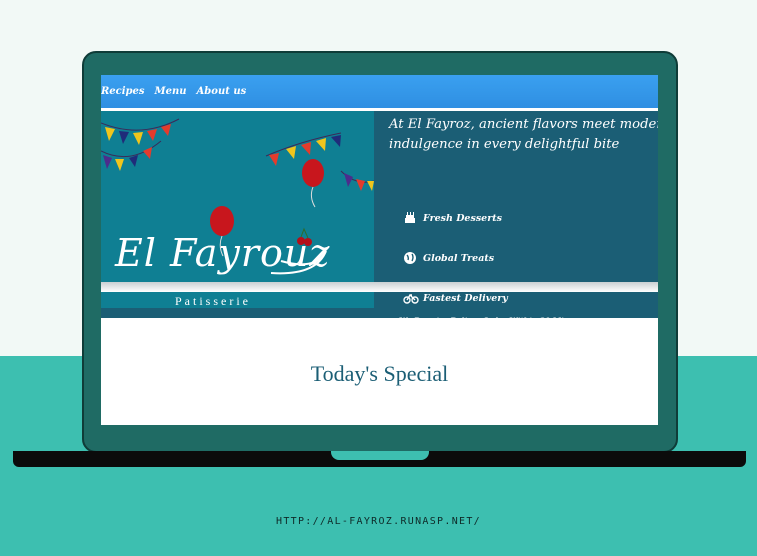 Image resolution: width=757 pixels, height=556 pixels. Describe the element at coordinates (378, 521) in the screenshot. I see `site-url: HTTP://AL-FAYROZ.RUNASP.NET/` at that location.